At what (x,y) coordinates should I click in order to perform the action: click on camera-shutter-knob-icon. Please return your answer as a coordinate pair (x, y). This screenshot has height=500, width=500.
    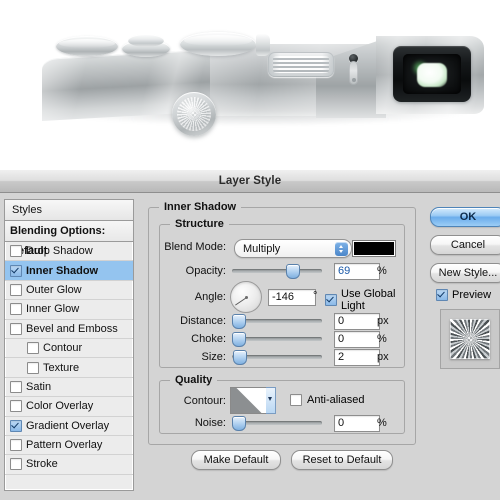
    Looking at the image, I should click on (194, 114).